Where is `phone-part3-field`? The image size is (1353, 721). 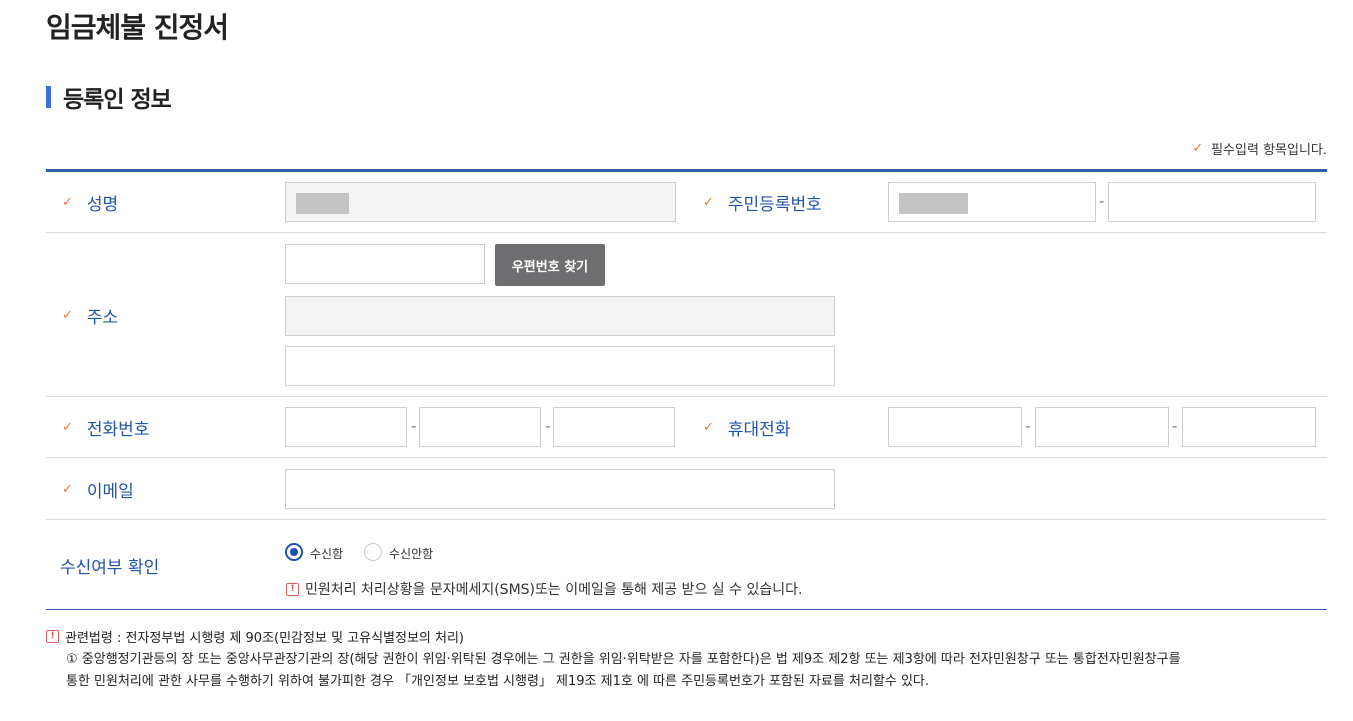 phone-part3-field is located at coordinates (614, 427).